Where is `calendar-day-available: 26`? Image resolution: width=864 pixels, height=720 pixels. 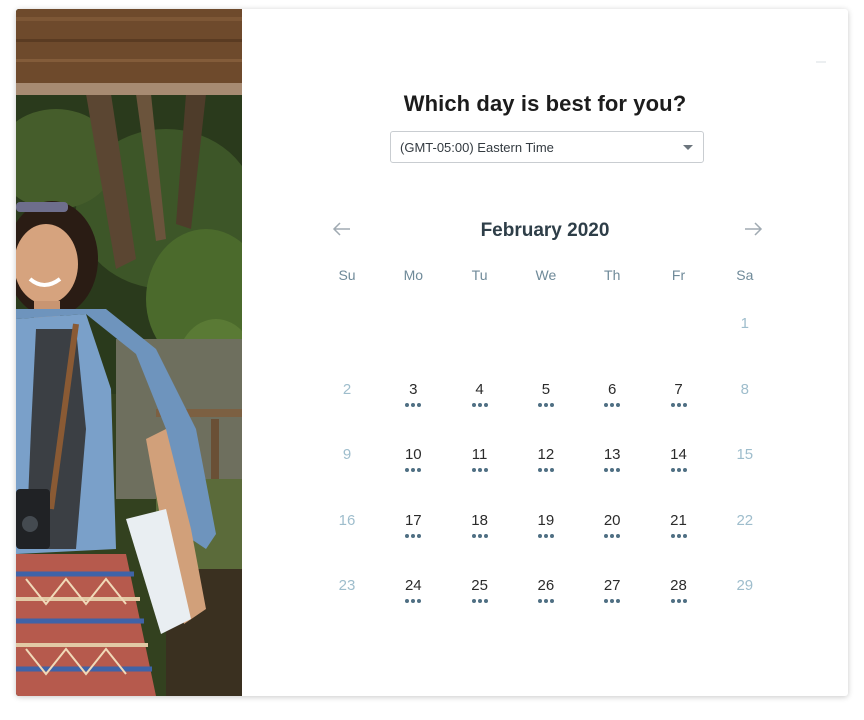
calendar-day-available: 26 is located at coordinates (546, 593).